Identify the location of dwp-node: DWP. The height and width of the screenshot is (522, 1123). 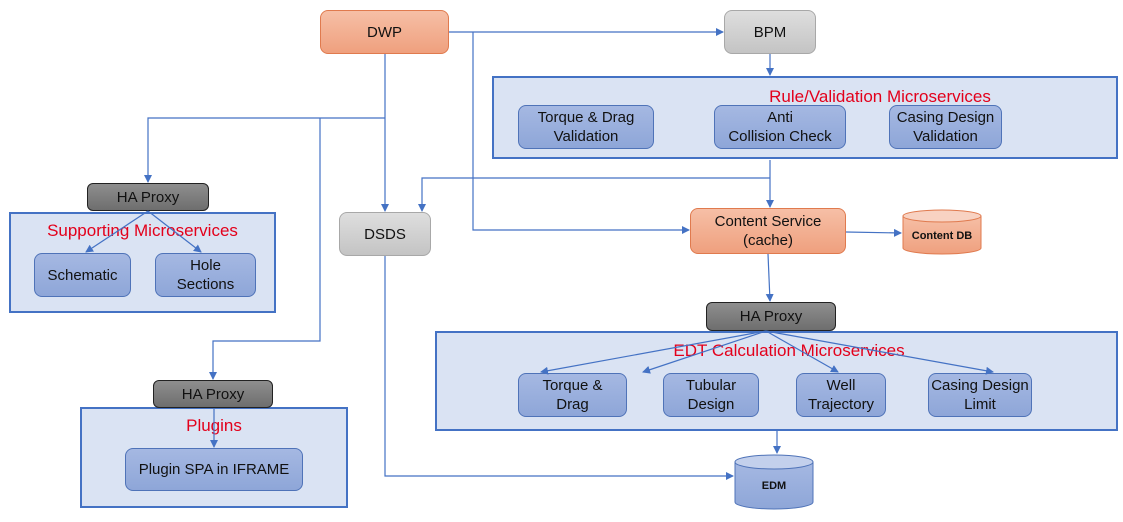
(384, 32).